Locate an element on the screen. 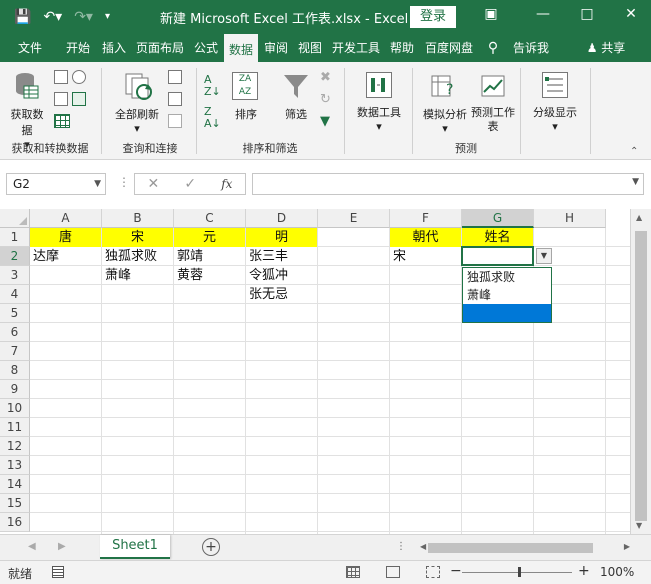  scroll-down-icon: ▼ is located at coordinates (639, 525).